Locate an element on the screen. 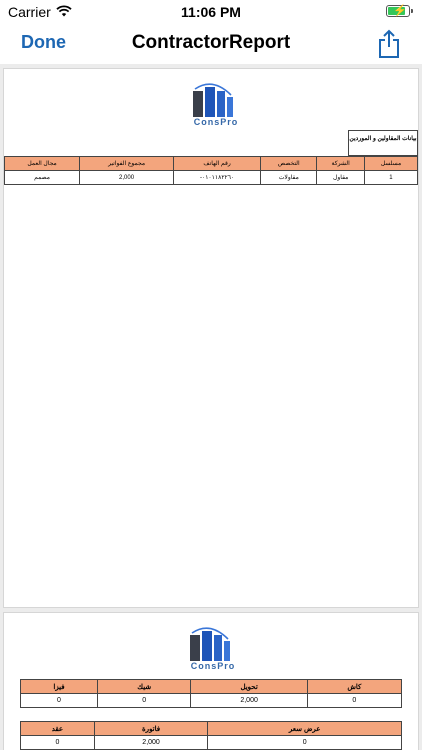 This screenshot has height=750, width=422. column-header: تحويل is located at coordinates (249, 686).